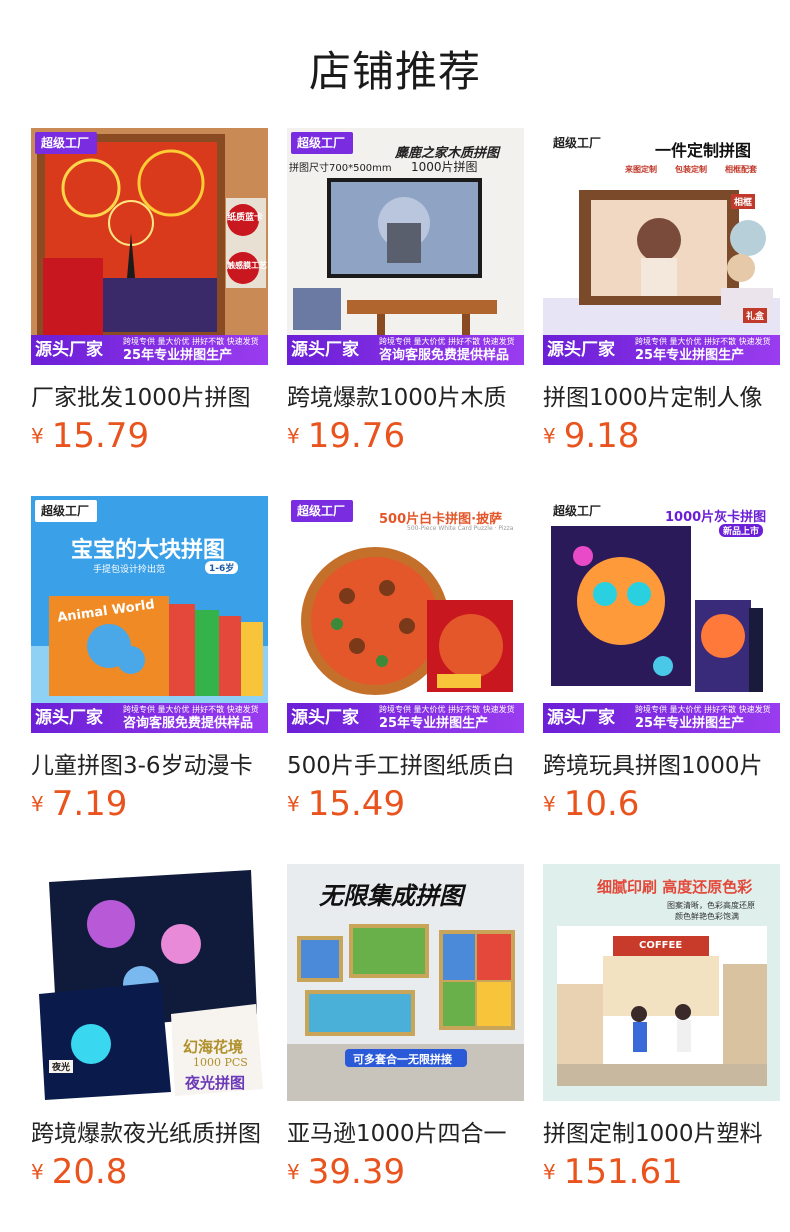  What do you see at coordinates (444, 167) in the screenshot?
I see `overlay-text: 1000片拼图` at bounding box center [444, 167].